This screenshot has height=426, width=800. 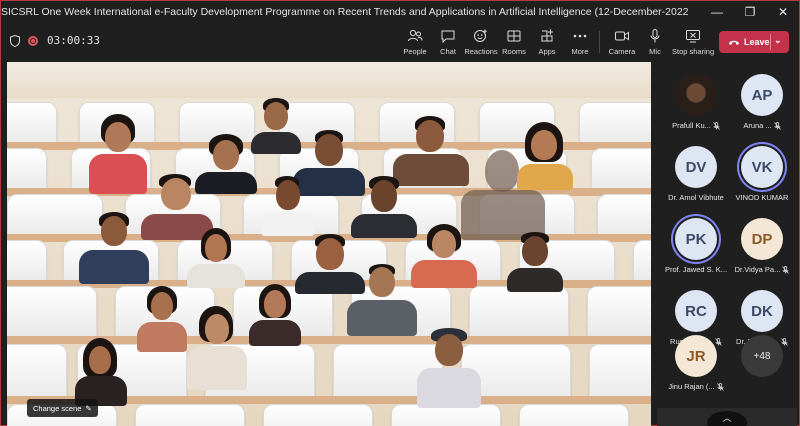 I want to click on participant-tile: DV Dr. Amol Vibhute, so click(x=696, y=170).